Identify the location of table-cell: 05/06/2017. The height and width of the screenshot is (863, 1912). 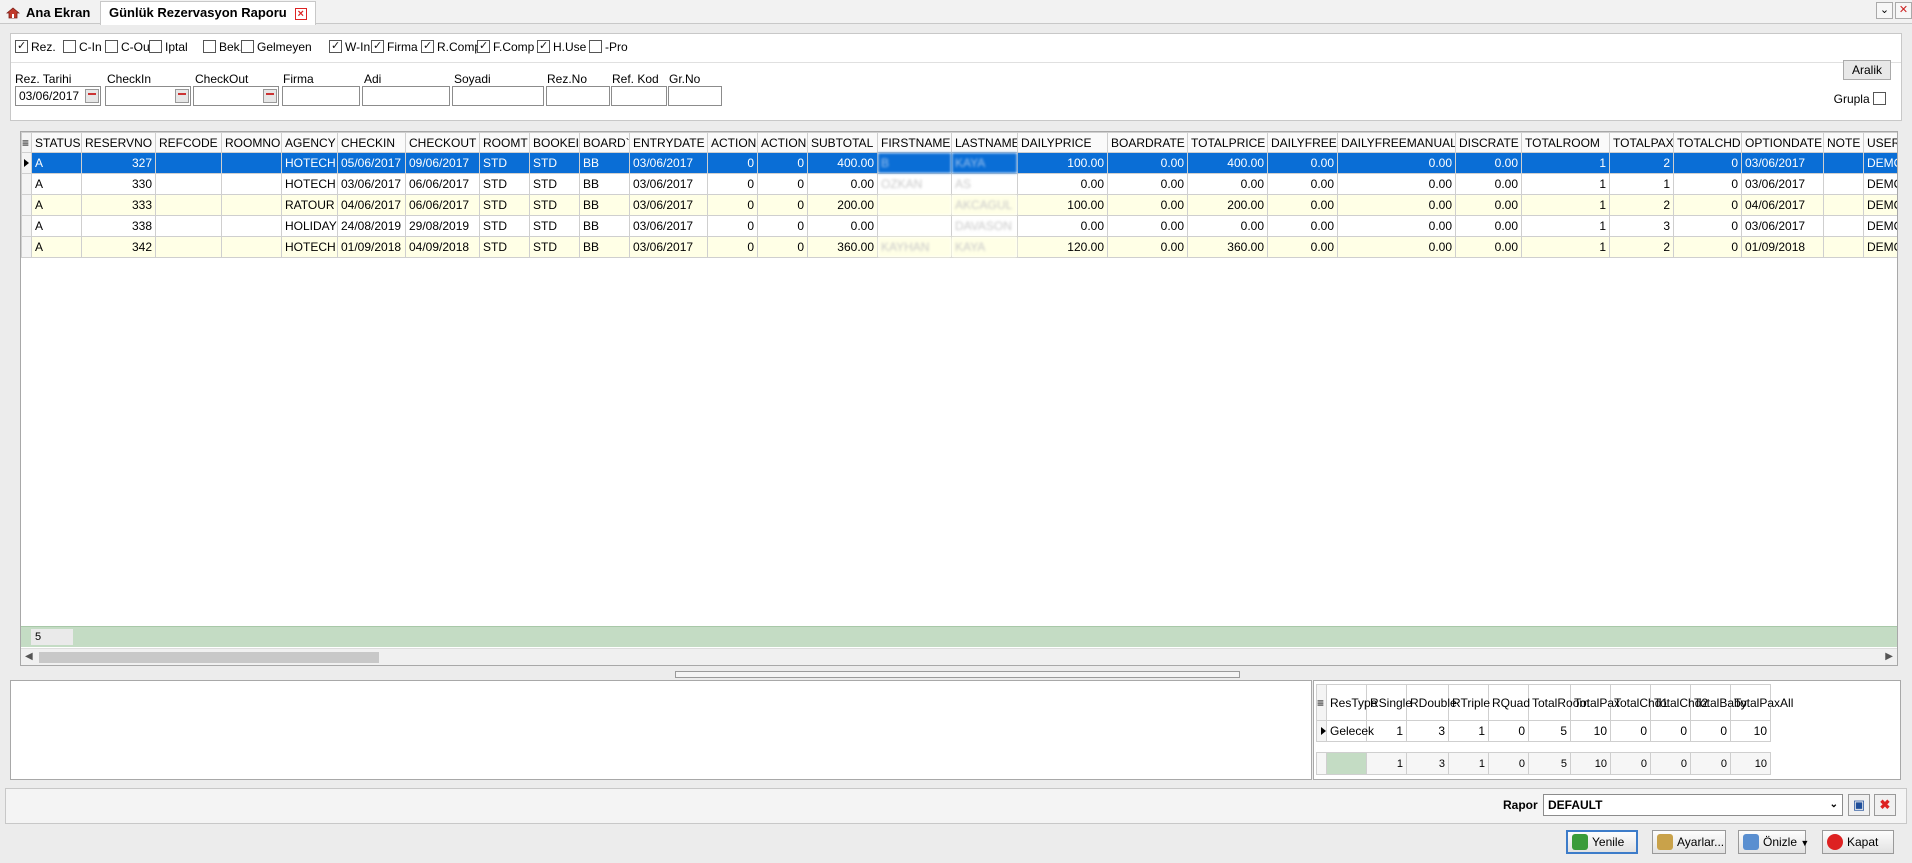
(371, 163).